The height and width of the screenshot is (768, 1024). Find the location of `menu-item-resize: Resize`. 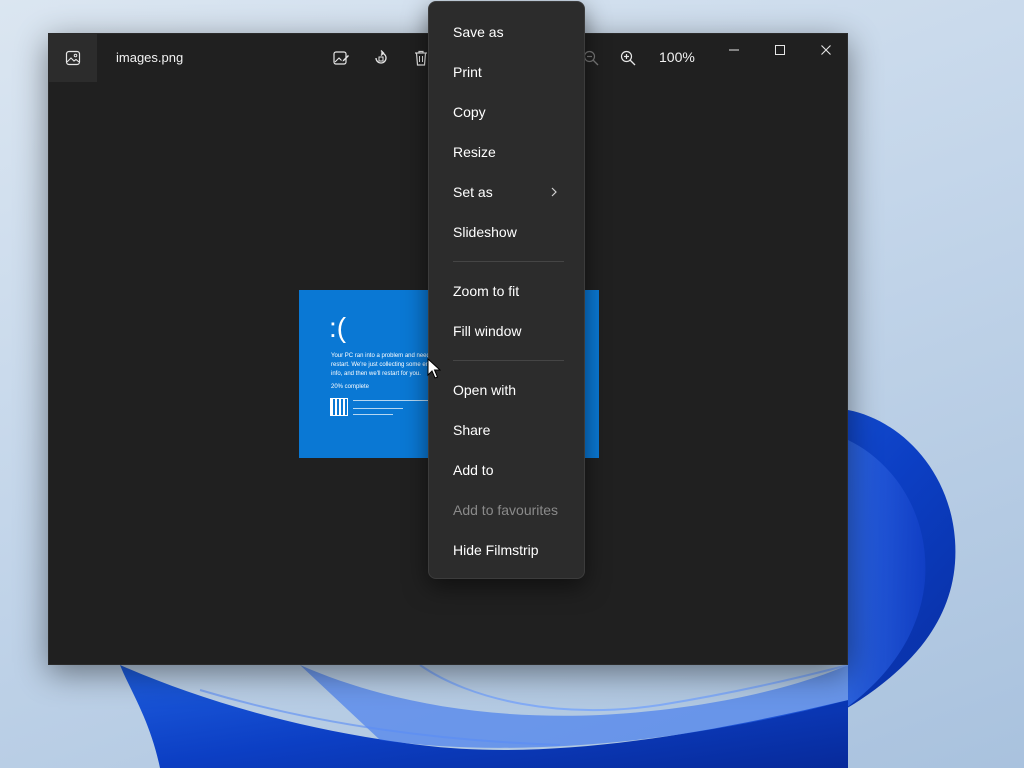

menu-item-resize: Resize is located at coordinates (506, 152).